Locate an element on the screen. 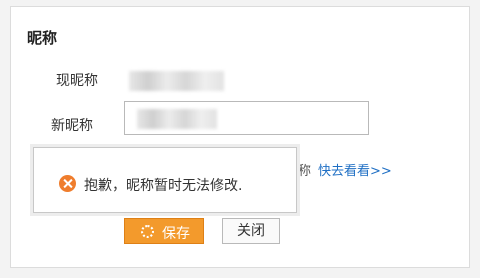 The height and width of the screenshot is (278, 480). save-button: 保存 is located at coordinates (164, 231).